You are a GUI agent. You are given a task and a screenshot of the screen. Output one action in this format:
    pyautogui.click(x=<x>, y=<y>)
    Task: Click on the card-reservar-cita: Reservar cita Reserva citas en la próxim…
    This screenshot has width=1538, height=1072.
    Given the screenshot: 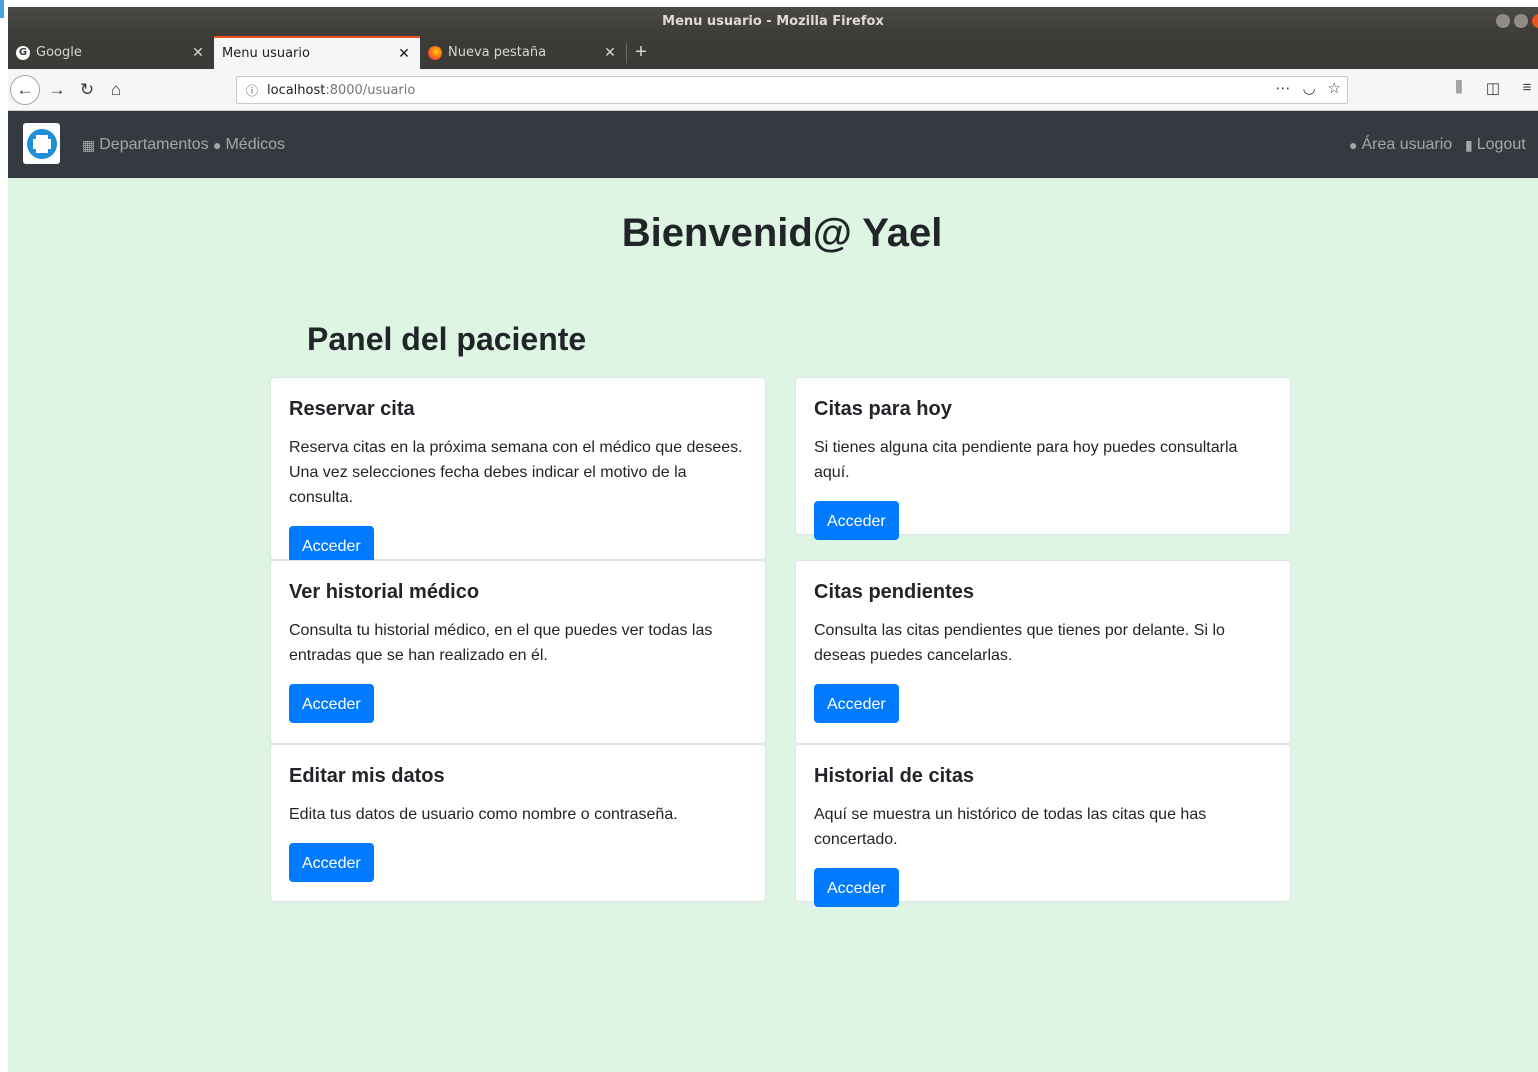 What is the action you would take?
    pyautogui.click(x=518, y=471)
    